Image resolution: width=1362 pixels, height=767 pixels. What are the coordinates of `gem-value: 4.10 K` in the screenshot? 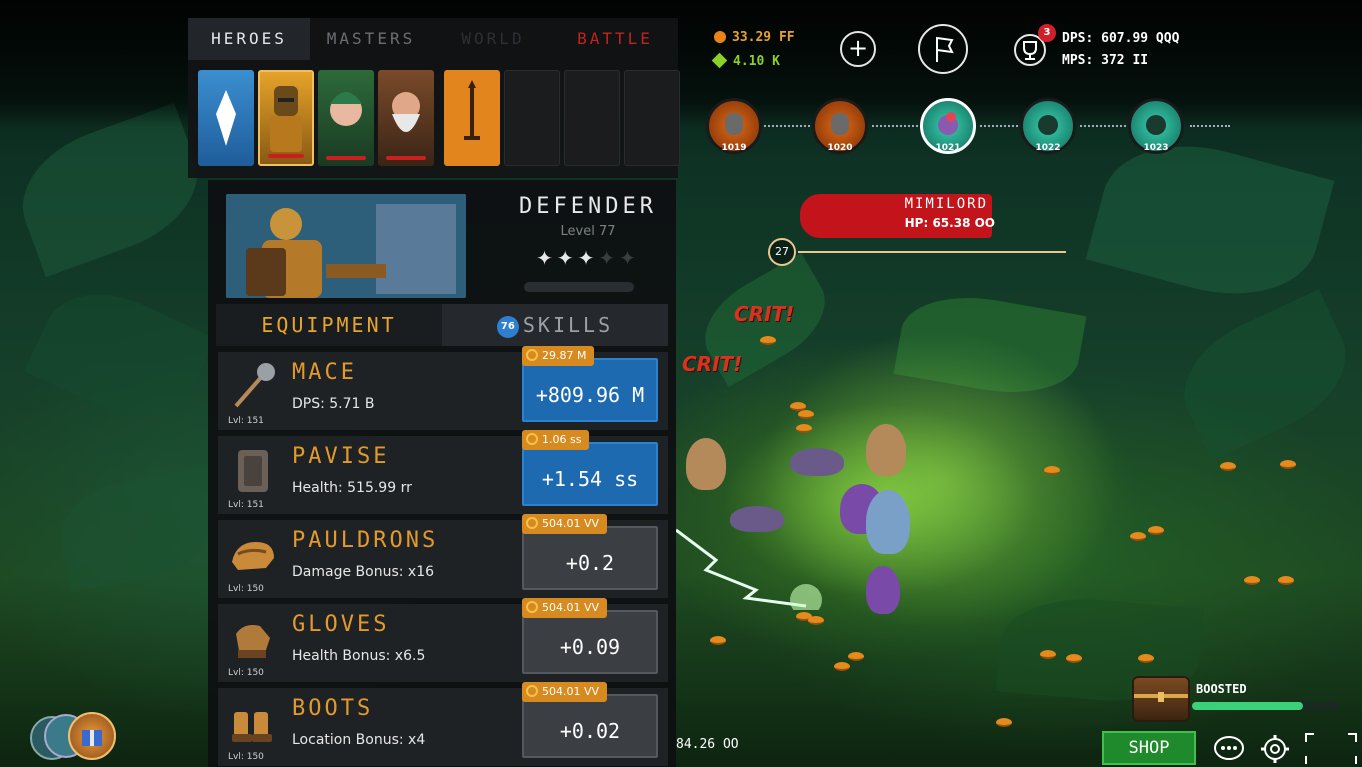 It's located at (756, 61).